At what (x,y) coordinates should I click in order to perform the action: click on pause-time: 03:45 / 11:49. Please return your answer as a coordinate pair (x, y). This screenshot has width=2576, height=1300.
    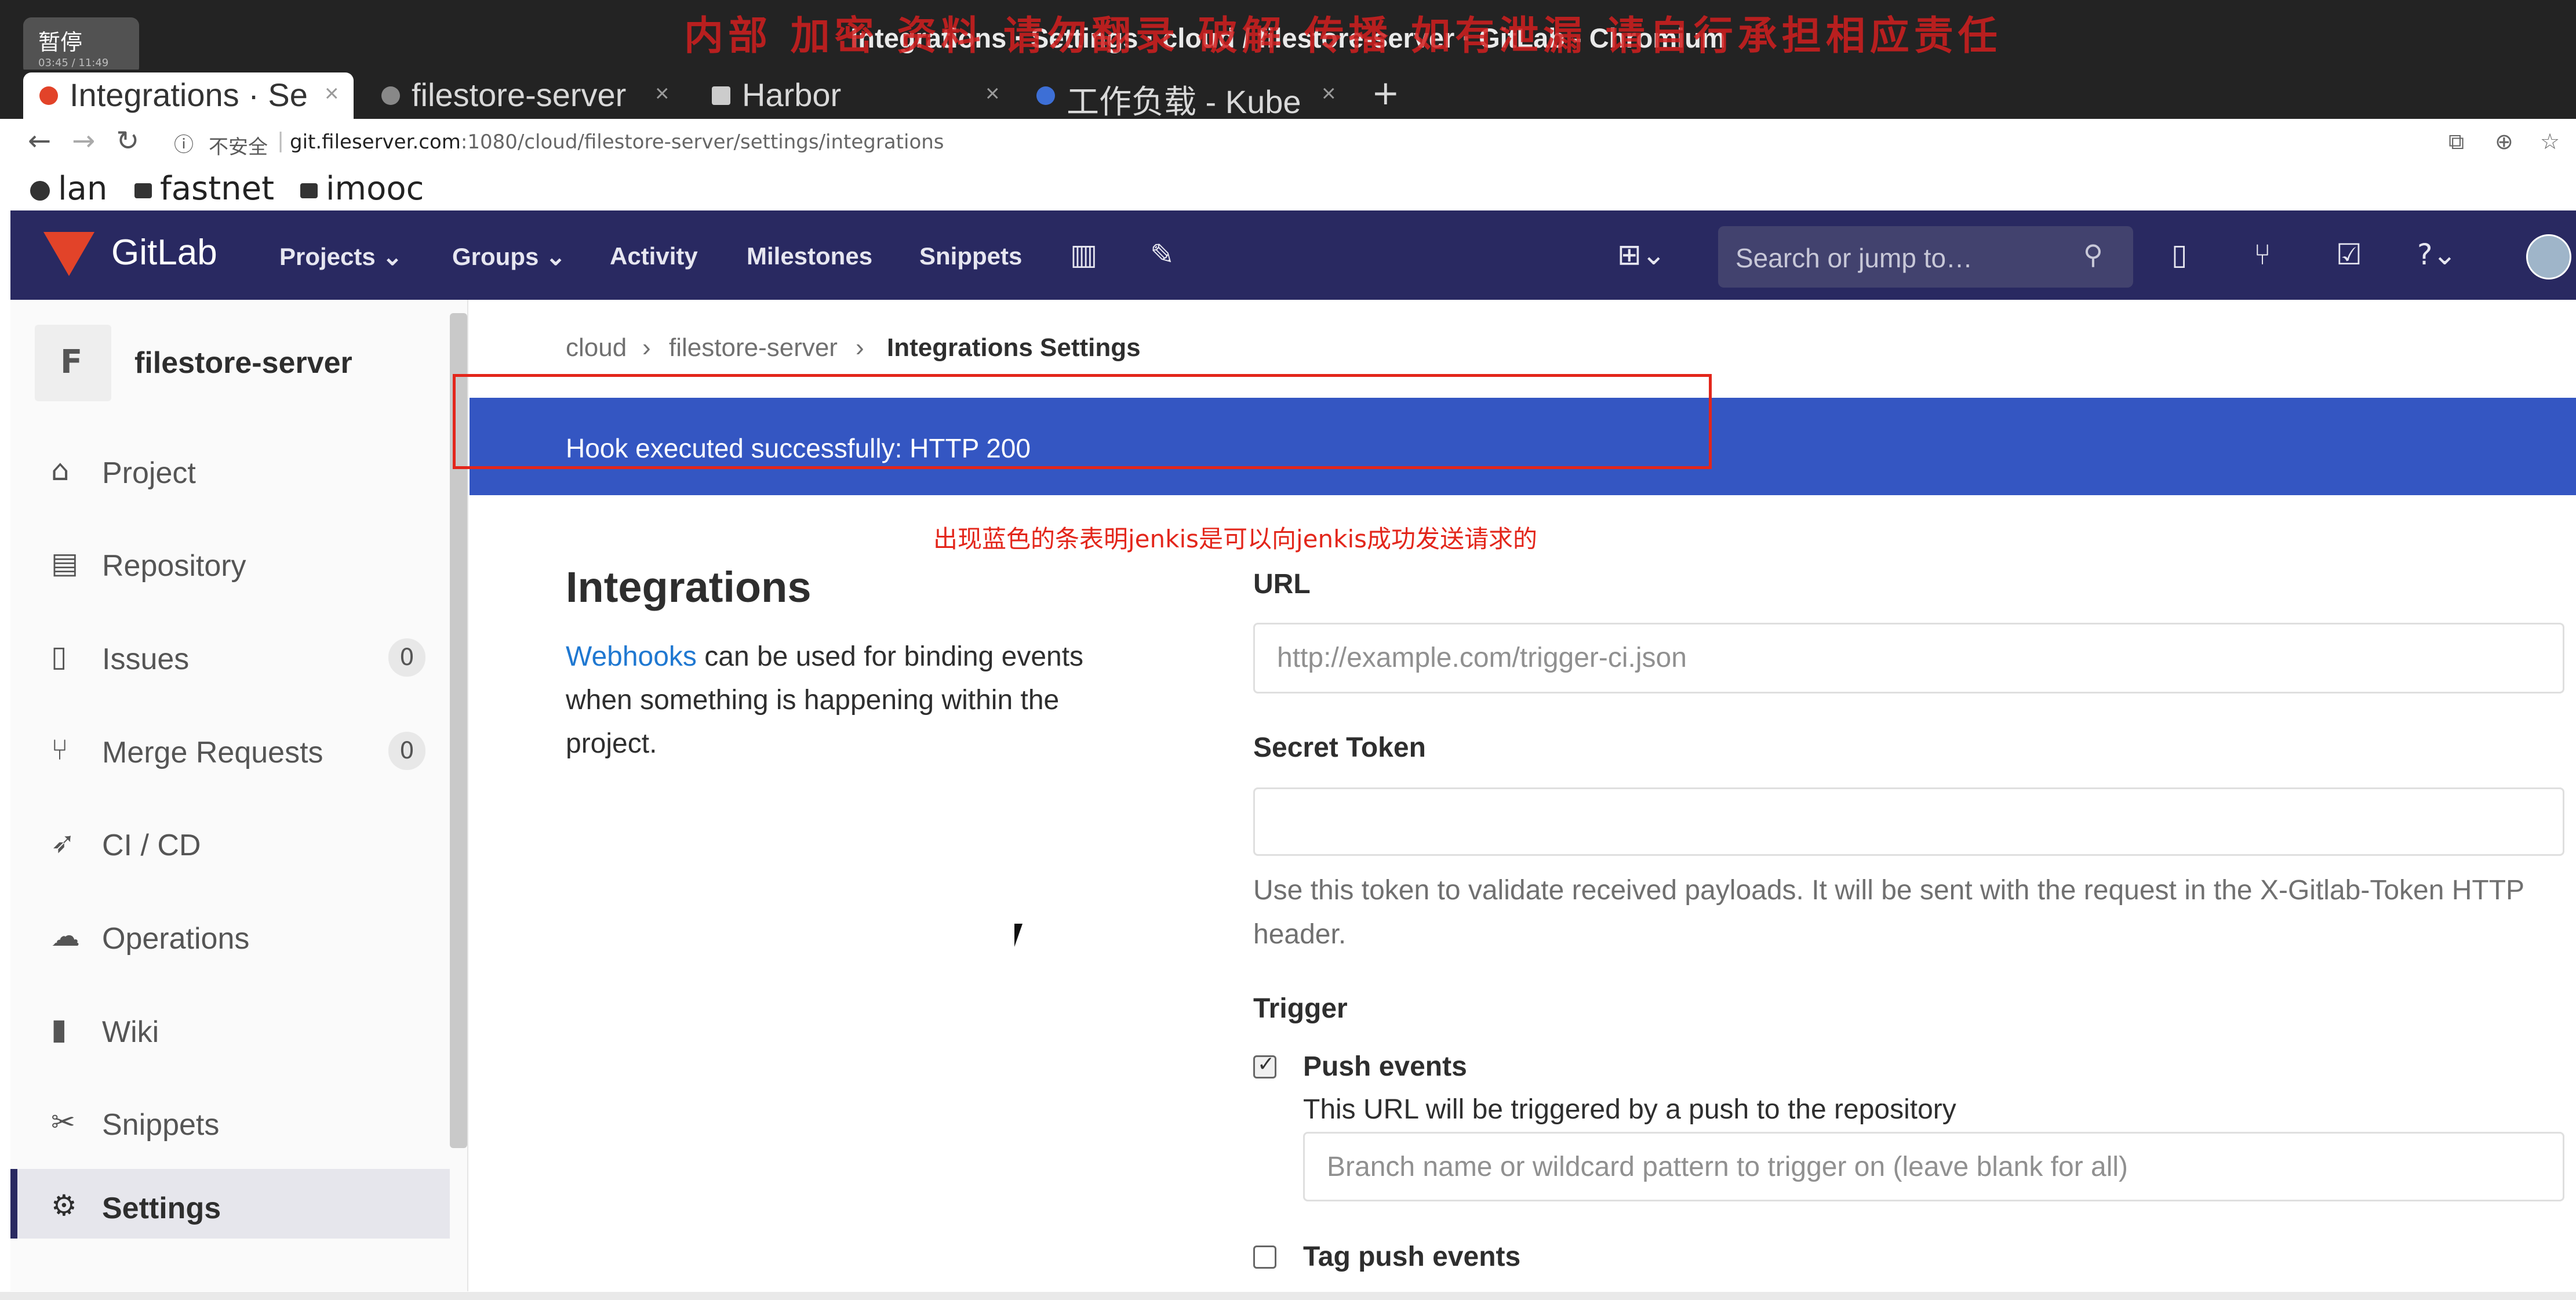
    Looking at the image, I should click on (73, 63).